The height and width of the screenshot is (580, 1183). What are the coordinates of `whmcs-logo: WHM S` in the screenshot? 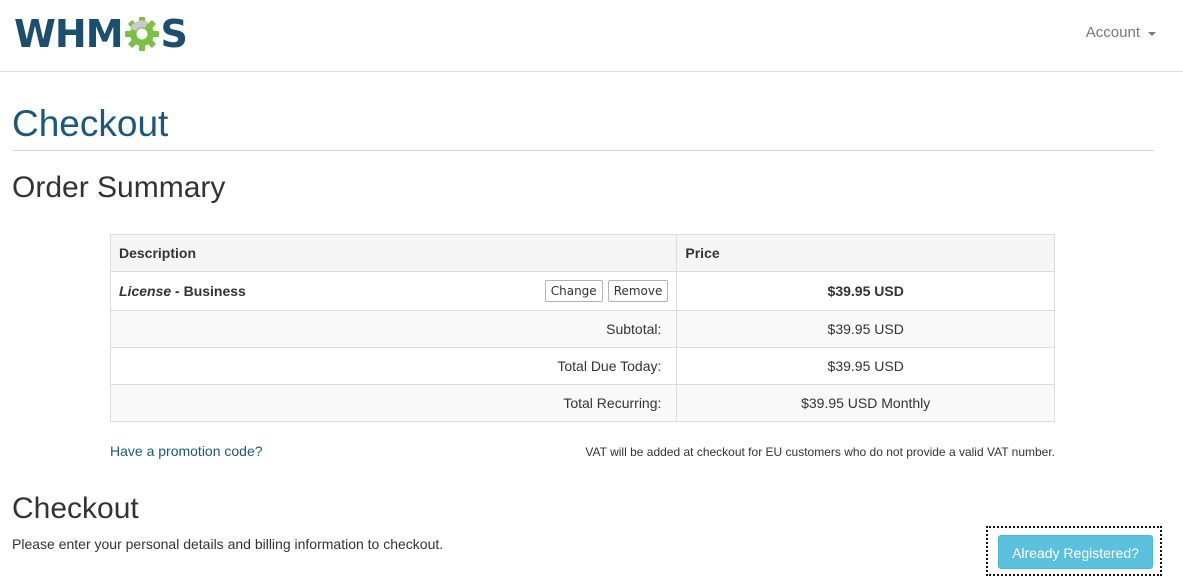 It's located at (101, 34).